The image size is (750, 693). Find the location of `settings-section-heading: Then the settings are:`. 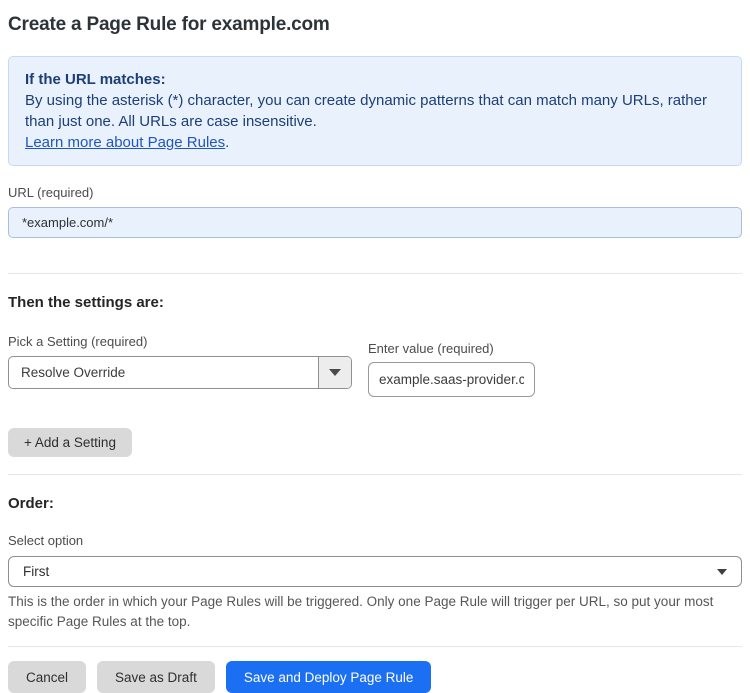

settings-section-heading: Then the settings are: is located at coordinates (86, 302).